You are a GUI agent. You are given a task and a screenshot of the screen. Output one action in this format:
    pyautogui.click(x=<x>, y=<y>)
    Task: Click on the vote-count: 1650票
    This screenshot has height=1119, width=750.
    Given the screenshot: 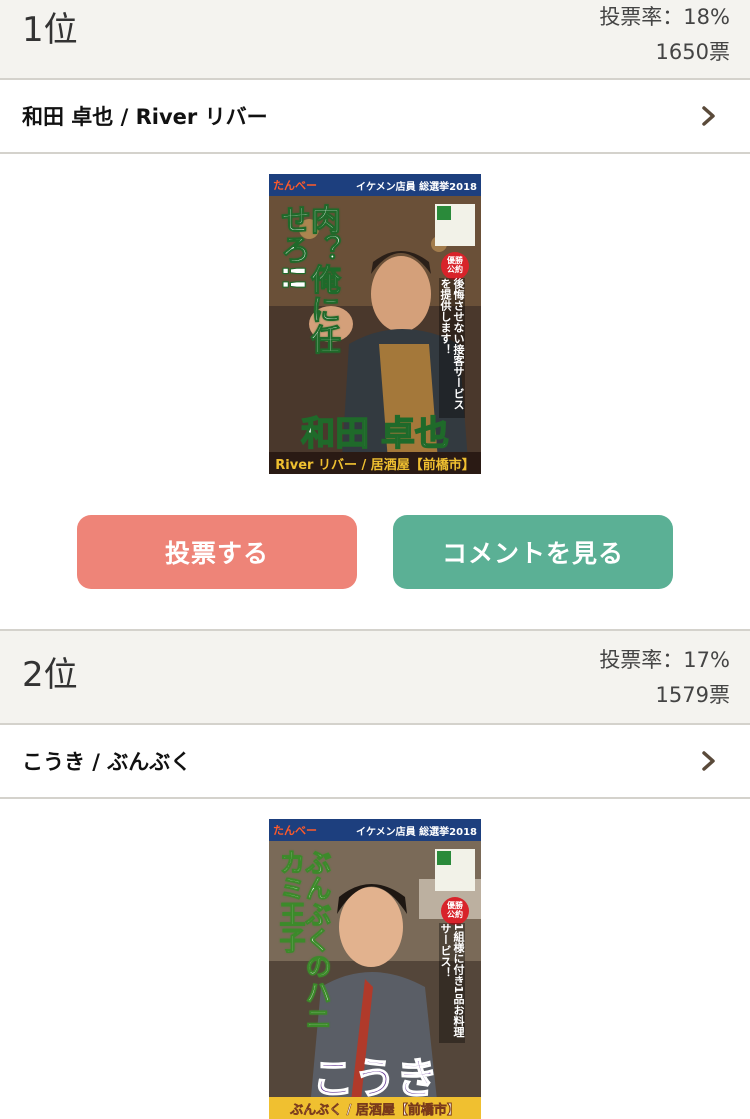 What is the action you would take?
    pyautogui.click(x=692, y=52)
    